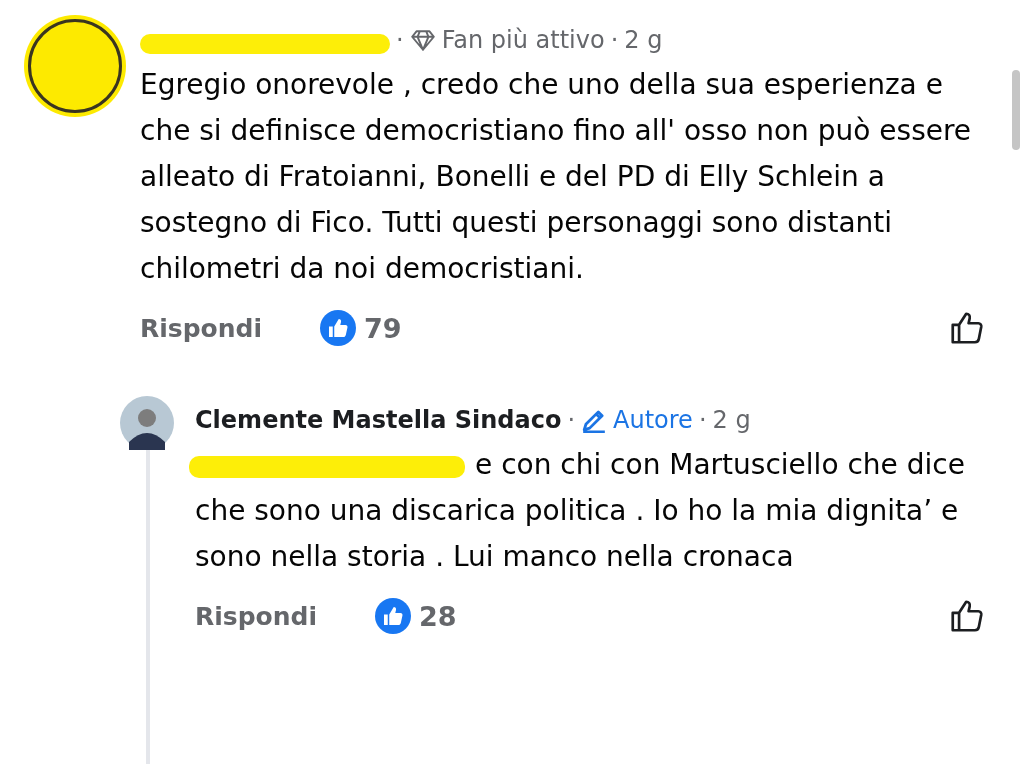  What do you see at coordinates (383, 328) in the screenshot?
I see `like-count: 79` at bounding box center [383, 328].